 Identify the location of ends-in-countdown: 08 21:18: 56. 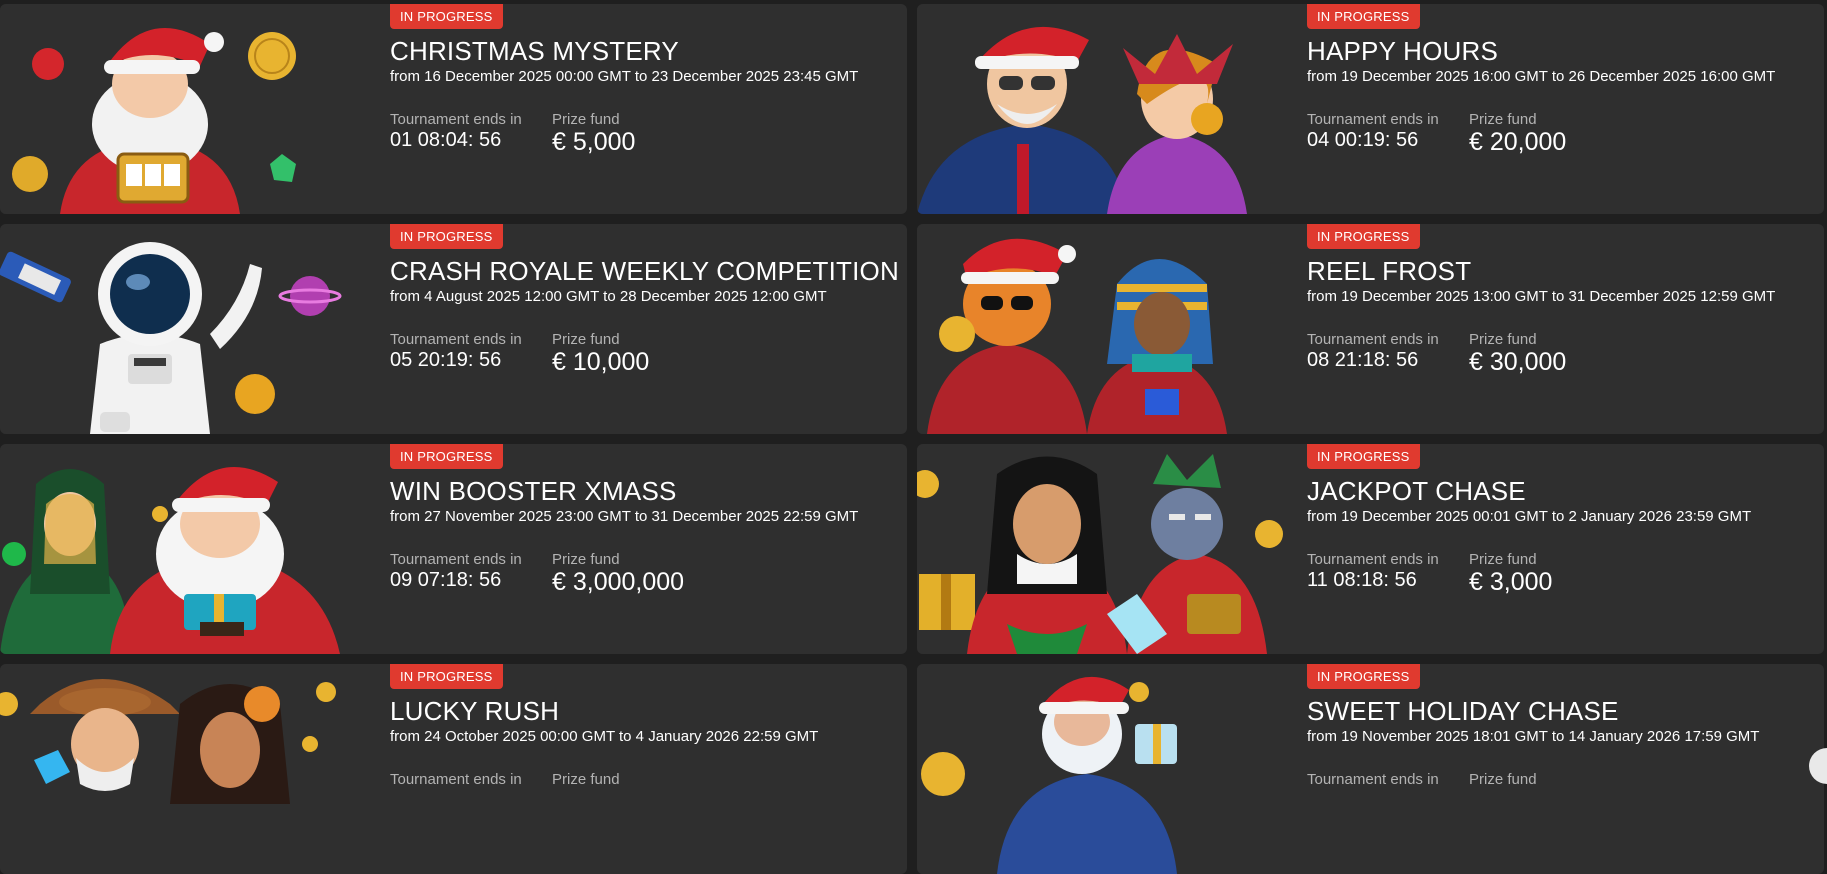
(1363, 360).